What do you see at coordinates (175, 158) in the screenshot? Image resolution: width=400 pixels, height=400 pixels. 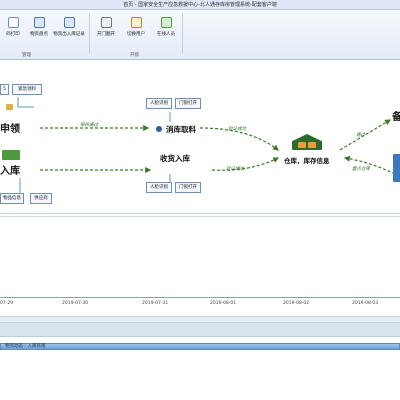 I see `receive-node: 收货入库` at bounding box center [175, 158].